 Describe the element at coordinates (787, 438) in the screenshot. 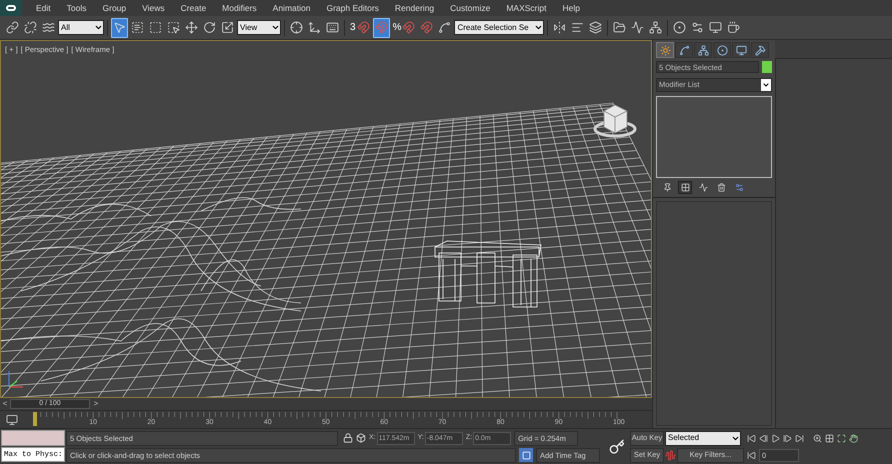

I see `next-frame-icon` at that location.